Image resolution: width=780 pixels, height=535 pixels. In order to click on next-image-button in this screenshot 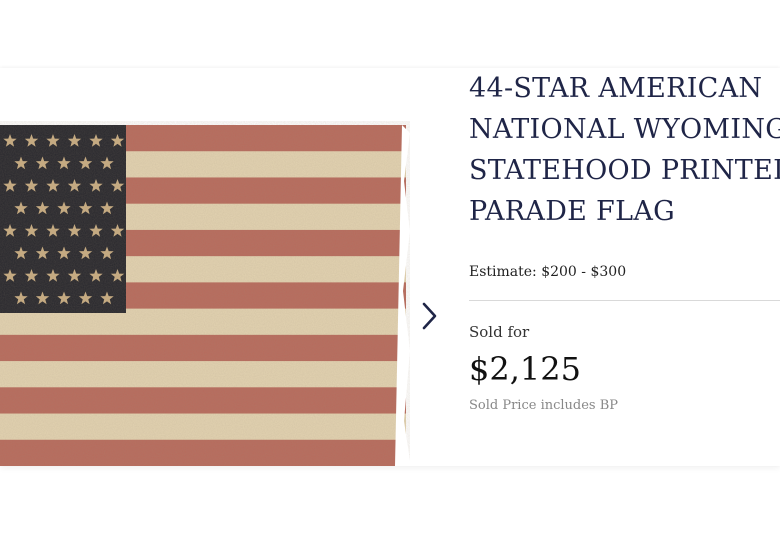, I will do `click(429, 318)`.